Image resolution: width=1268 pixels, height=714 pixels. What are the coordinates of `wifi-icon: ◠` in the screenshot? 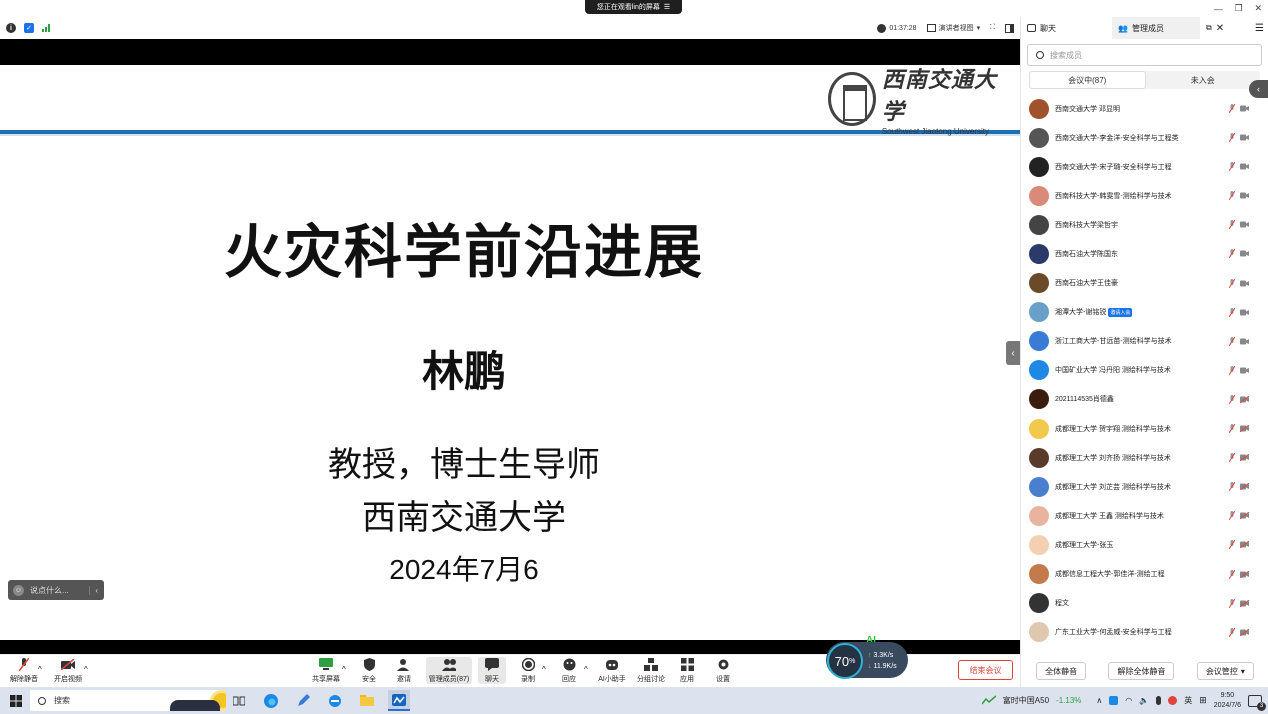 It's located at (1128, 700).